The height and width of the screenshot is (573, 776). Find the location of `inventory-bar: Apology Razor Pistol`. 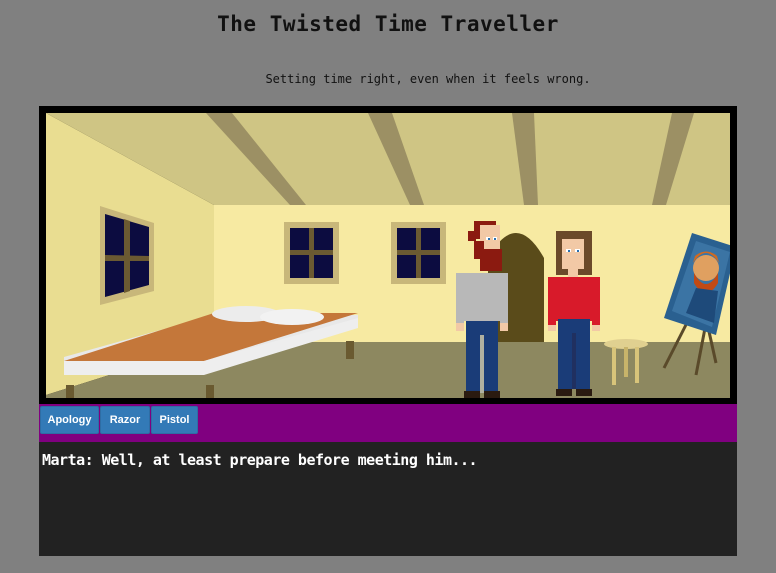

inventory-bar: Apology Razor Pistol is located at coordinates (388, 423).